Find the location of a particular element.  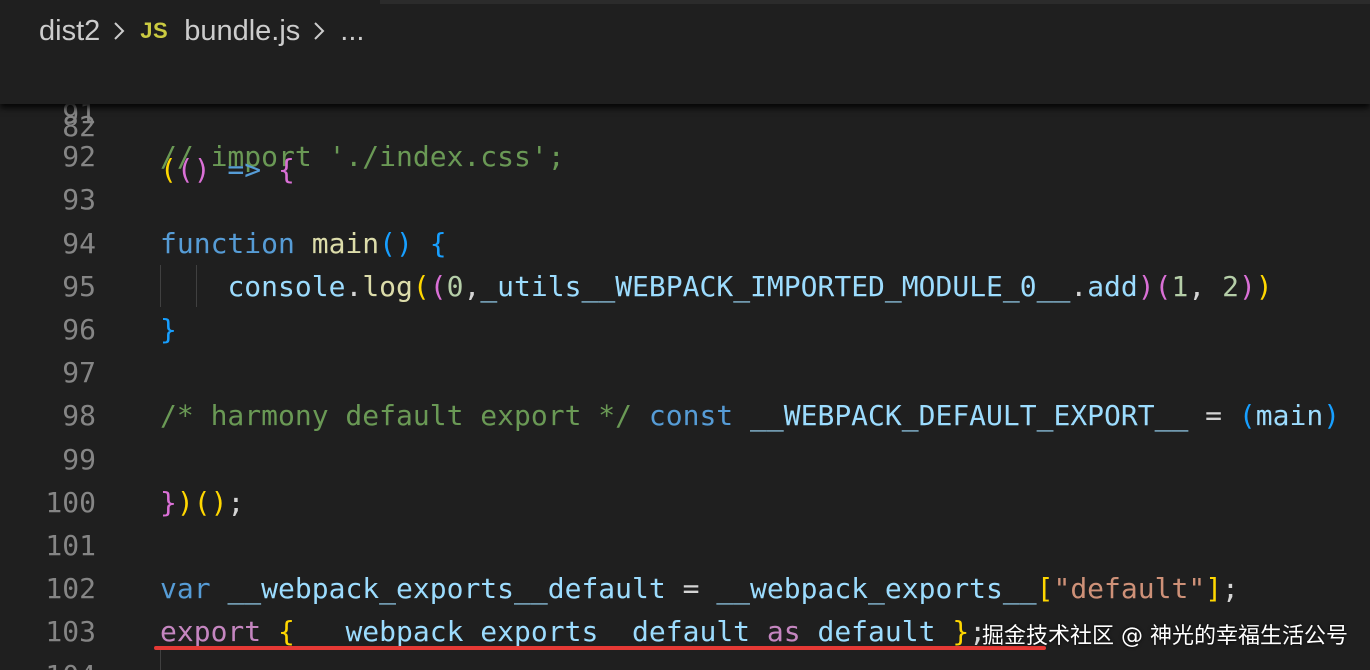

code-line: 101 is located at coordinates (685, 545).